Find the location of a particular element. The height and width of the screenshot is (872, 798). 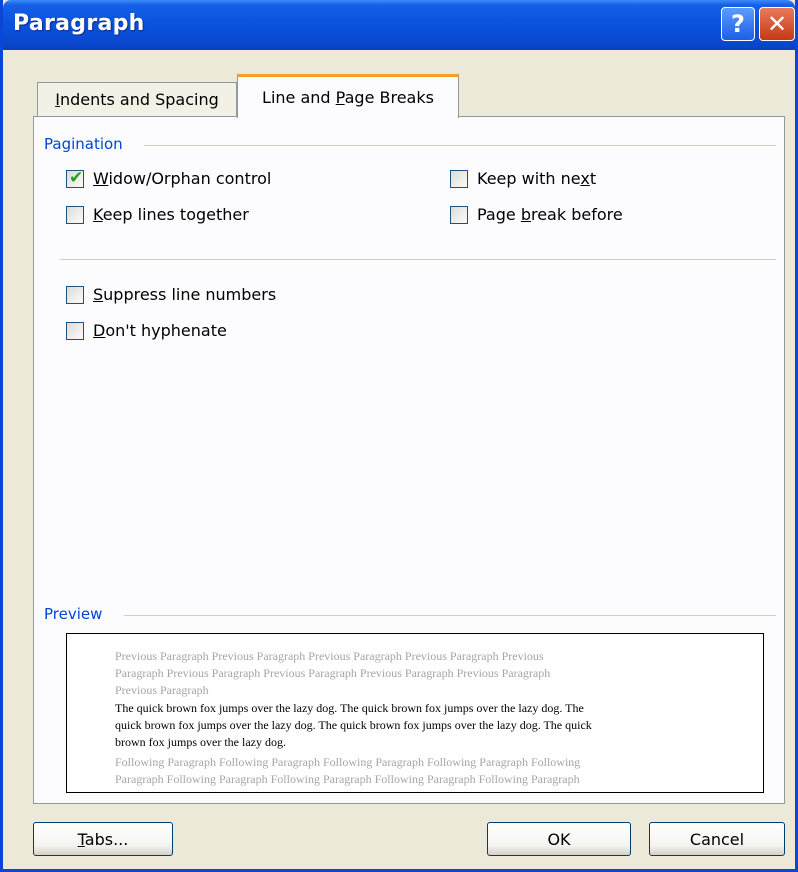

tab-label: Line and Page Breaks is located at coordinates (348, 97).